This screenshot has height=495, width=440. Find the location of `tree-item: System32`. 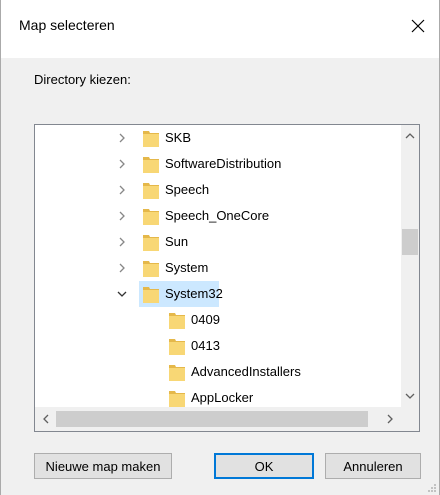

tree-item: System32 is located at coordinates (218, 294).